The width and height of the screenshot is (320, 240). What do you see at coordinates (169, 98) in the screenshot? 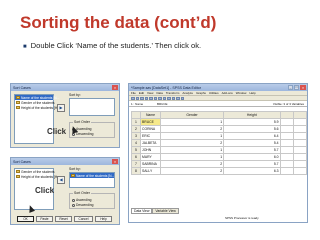
I see `insert-cases-icon` at bounding box center [169, 98].